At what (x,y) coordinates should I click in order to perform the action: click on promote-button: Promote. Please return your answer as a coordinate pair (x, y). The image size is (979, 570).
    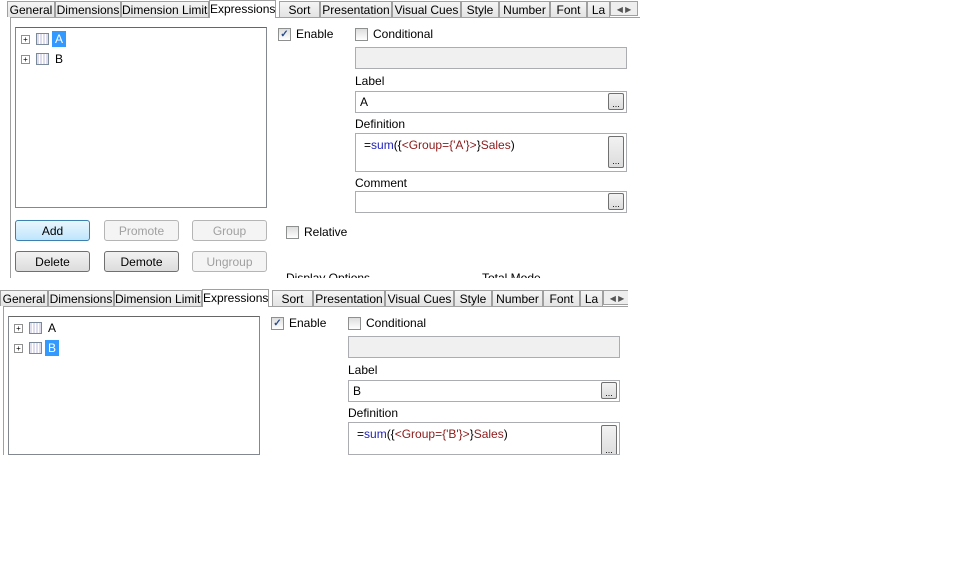
    Looking at the image, I should click on (141, 230).